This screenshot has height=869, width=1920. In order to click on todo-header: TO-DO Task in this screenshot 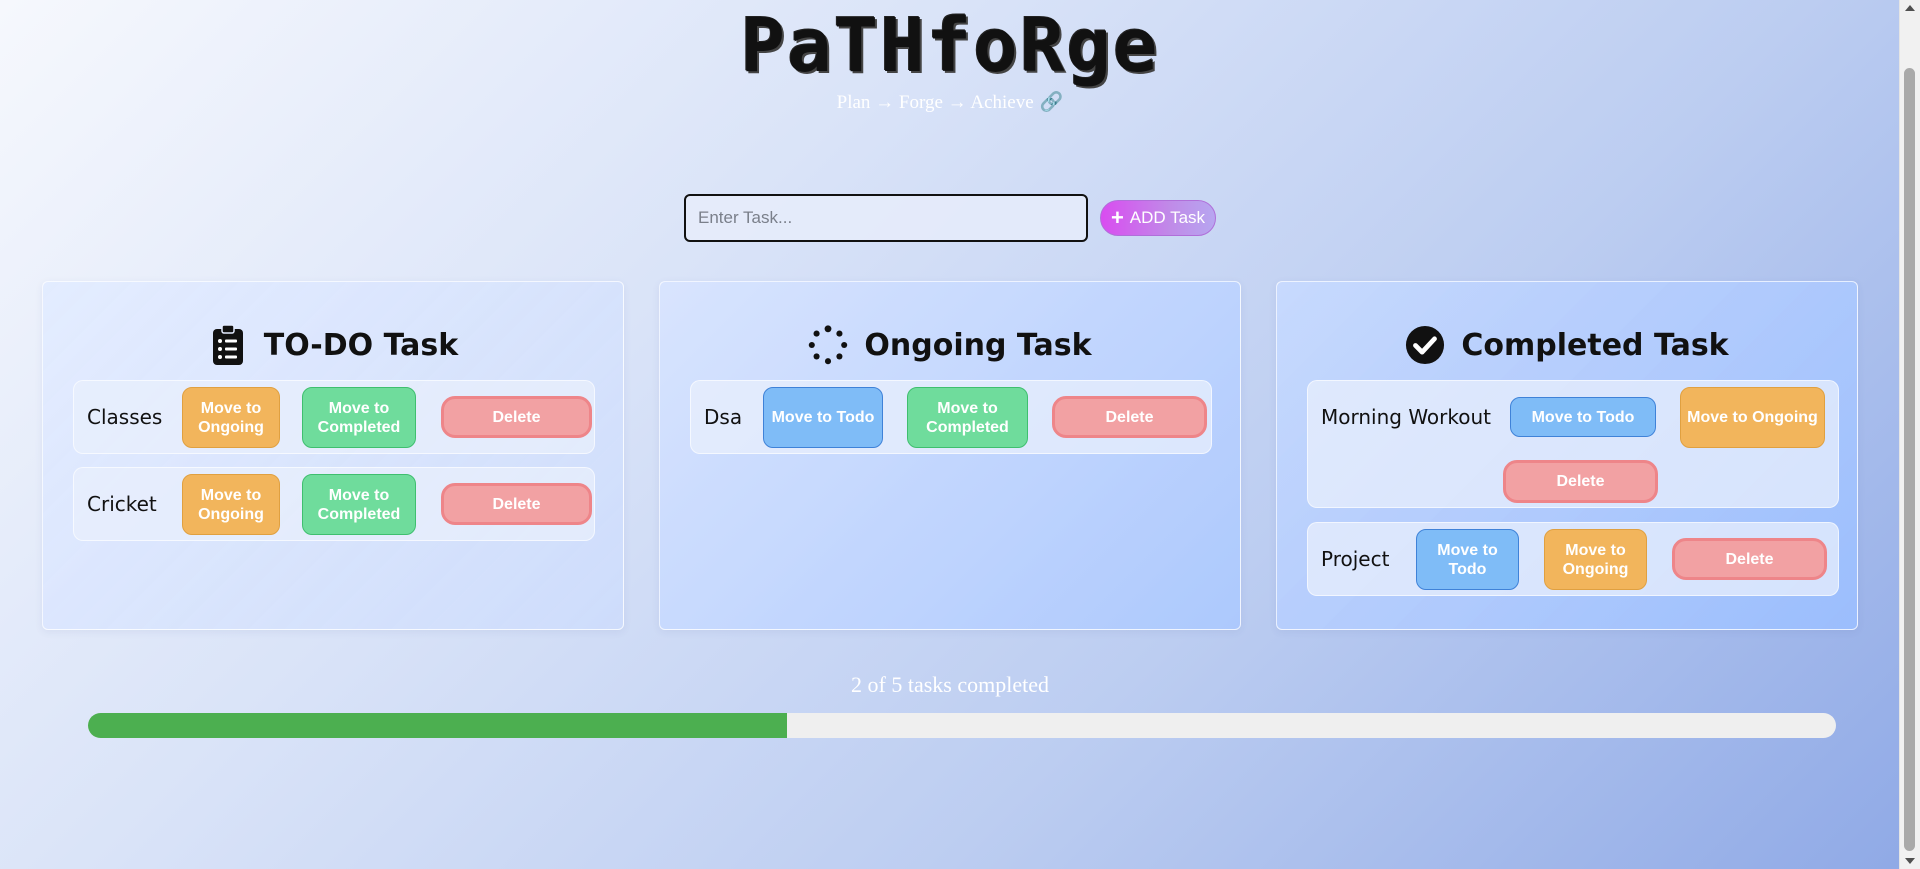, I will do `click(333, 345)`.